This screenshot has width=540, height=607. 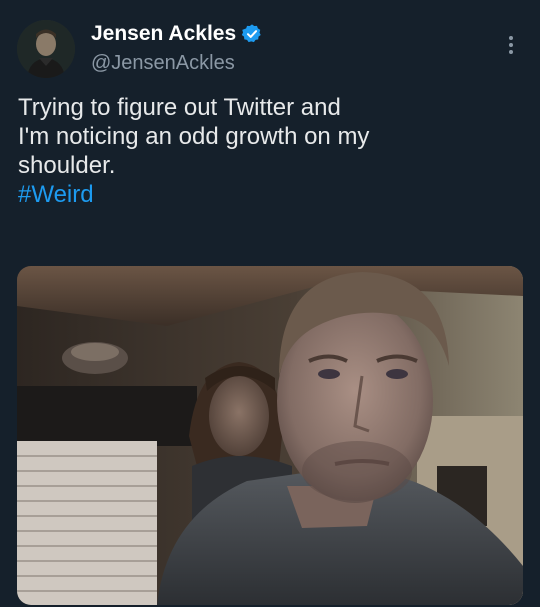 I want to click on more-options-button, so click(x=511, y=45).